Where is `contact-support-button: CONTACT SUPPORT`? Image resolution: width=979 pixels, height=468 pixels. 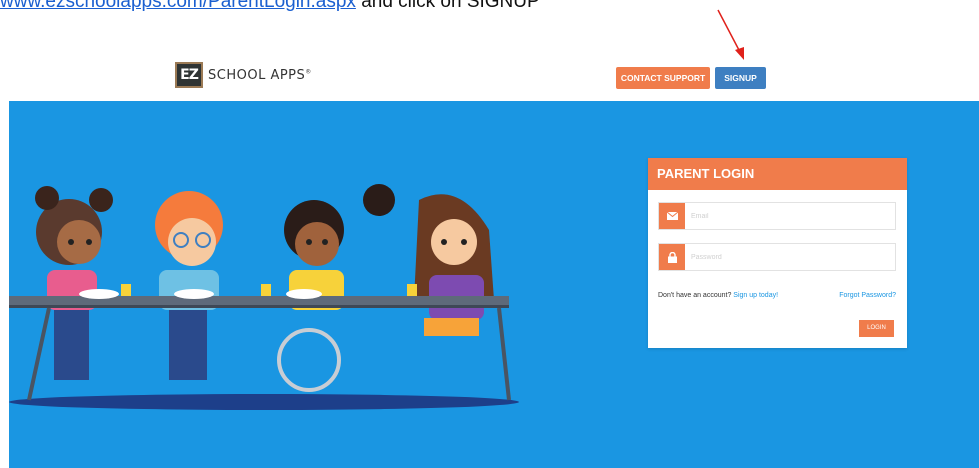
contact-support-button: CONTACT SUPPORT is located at coordinates (663, 78).